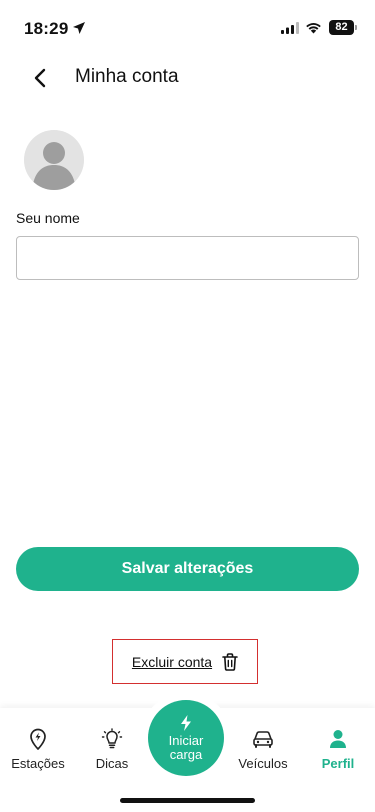 The width and height of the screenshot is (375, 812). I want to click on status-bar: 18:29 82, so click(187, 27).